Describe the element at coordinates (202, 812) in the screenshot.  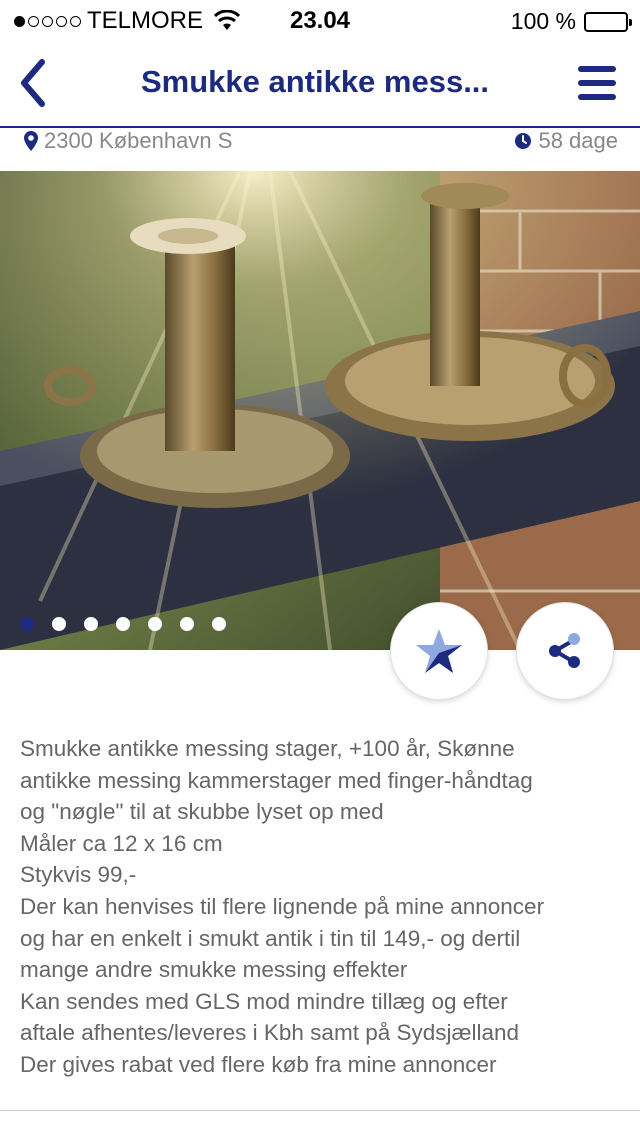
I see `description-line: og "nøgle" til at skubbe lyset op med` at that location.